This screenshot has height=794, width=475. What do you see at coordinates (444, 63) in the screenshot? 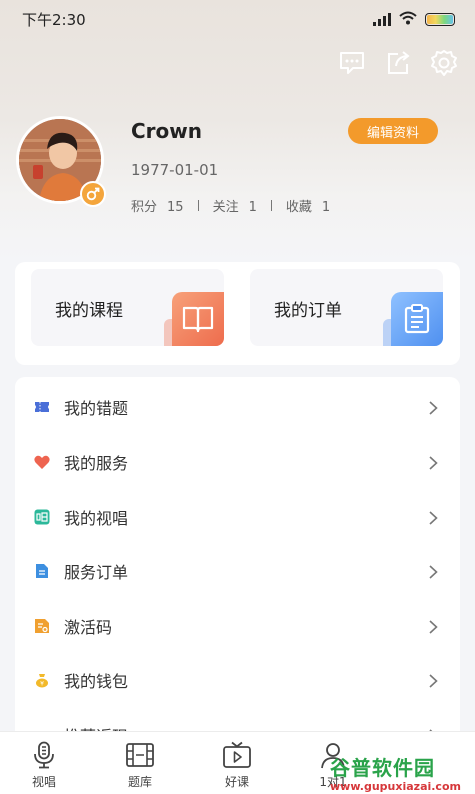
I see `settings-gear-icon` at bounding box center [444, 63].